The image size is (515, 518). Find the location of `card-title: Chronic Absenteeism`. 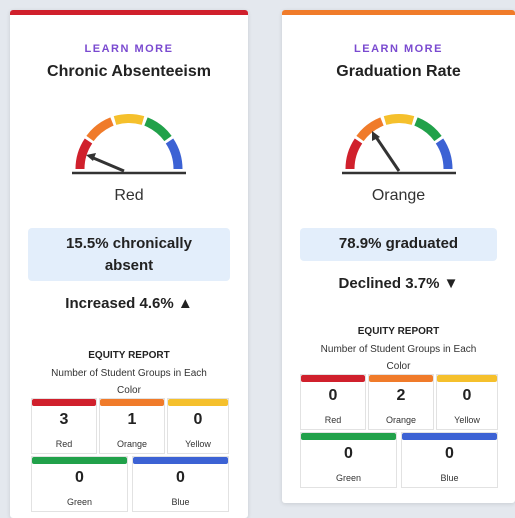

card-title: Chronic Absenteeism is located at coordinates (129, 71).